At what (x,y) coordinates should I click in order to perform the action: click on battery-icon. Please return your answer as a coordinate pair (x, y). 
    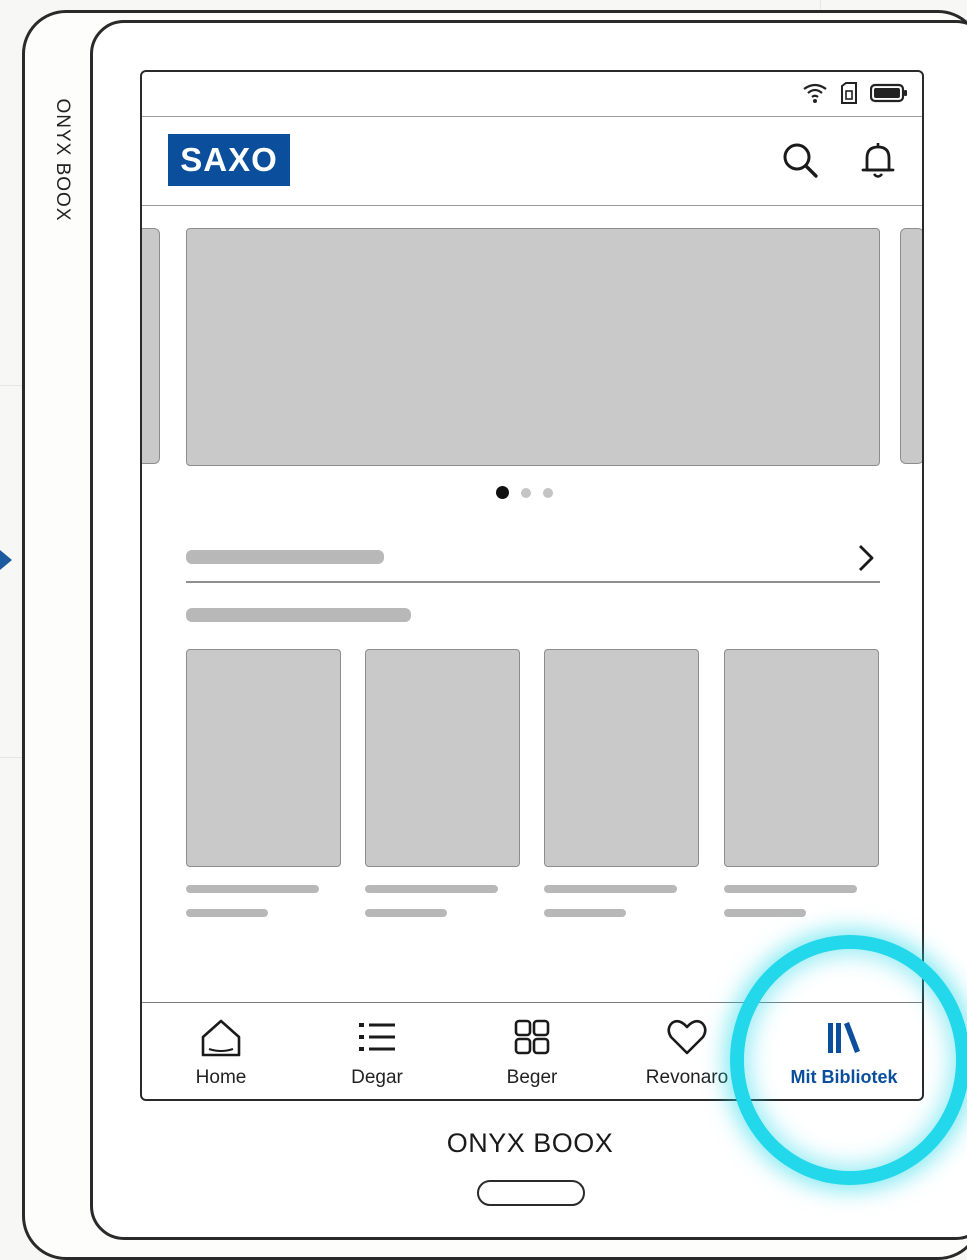
    Looking at the image, I should click on (888, 93).